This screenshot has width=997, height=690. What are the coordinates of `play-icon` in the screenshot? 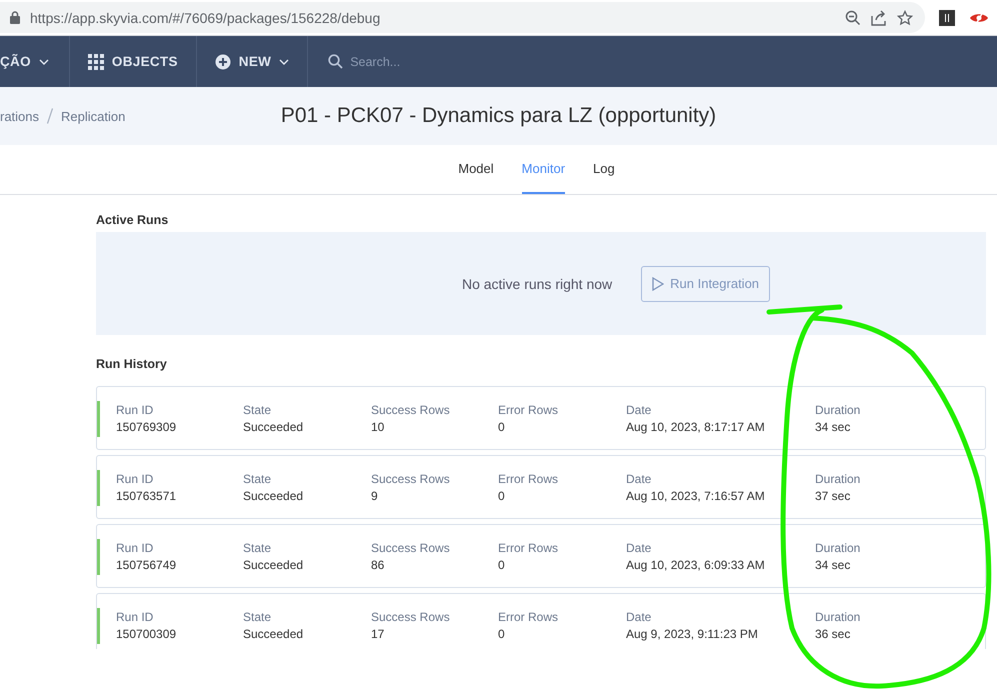 It's located at (658, 283).